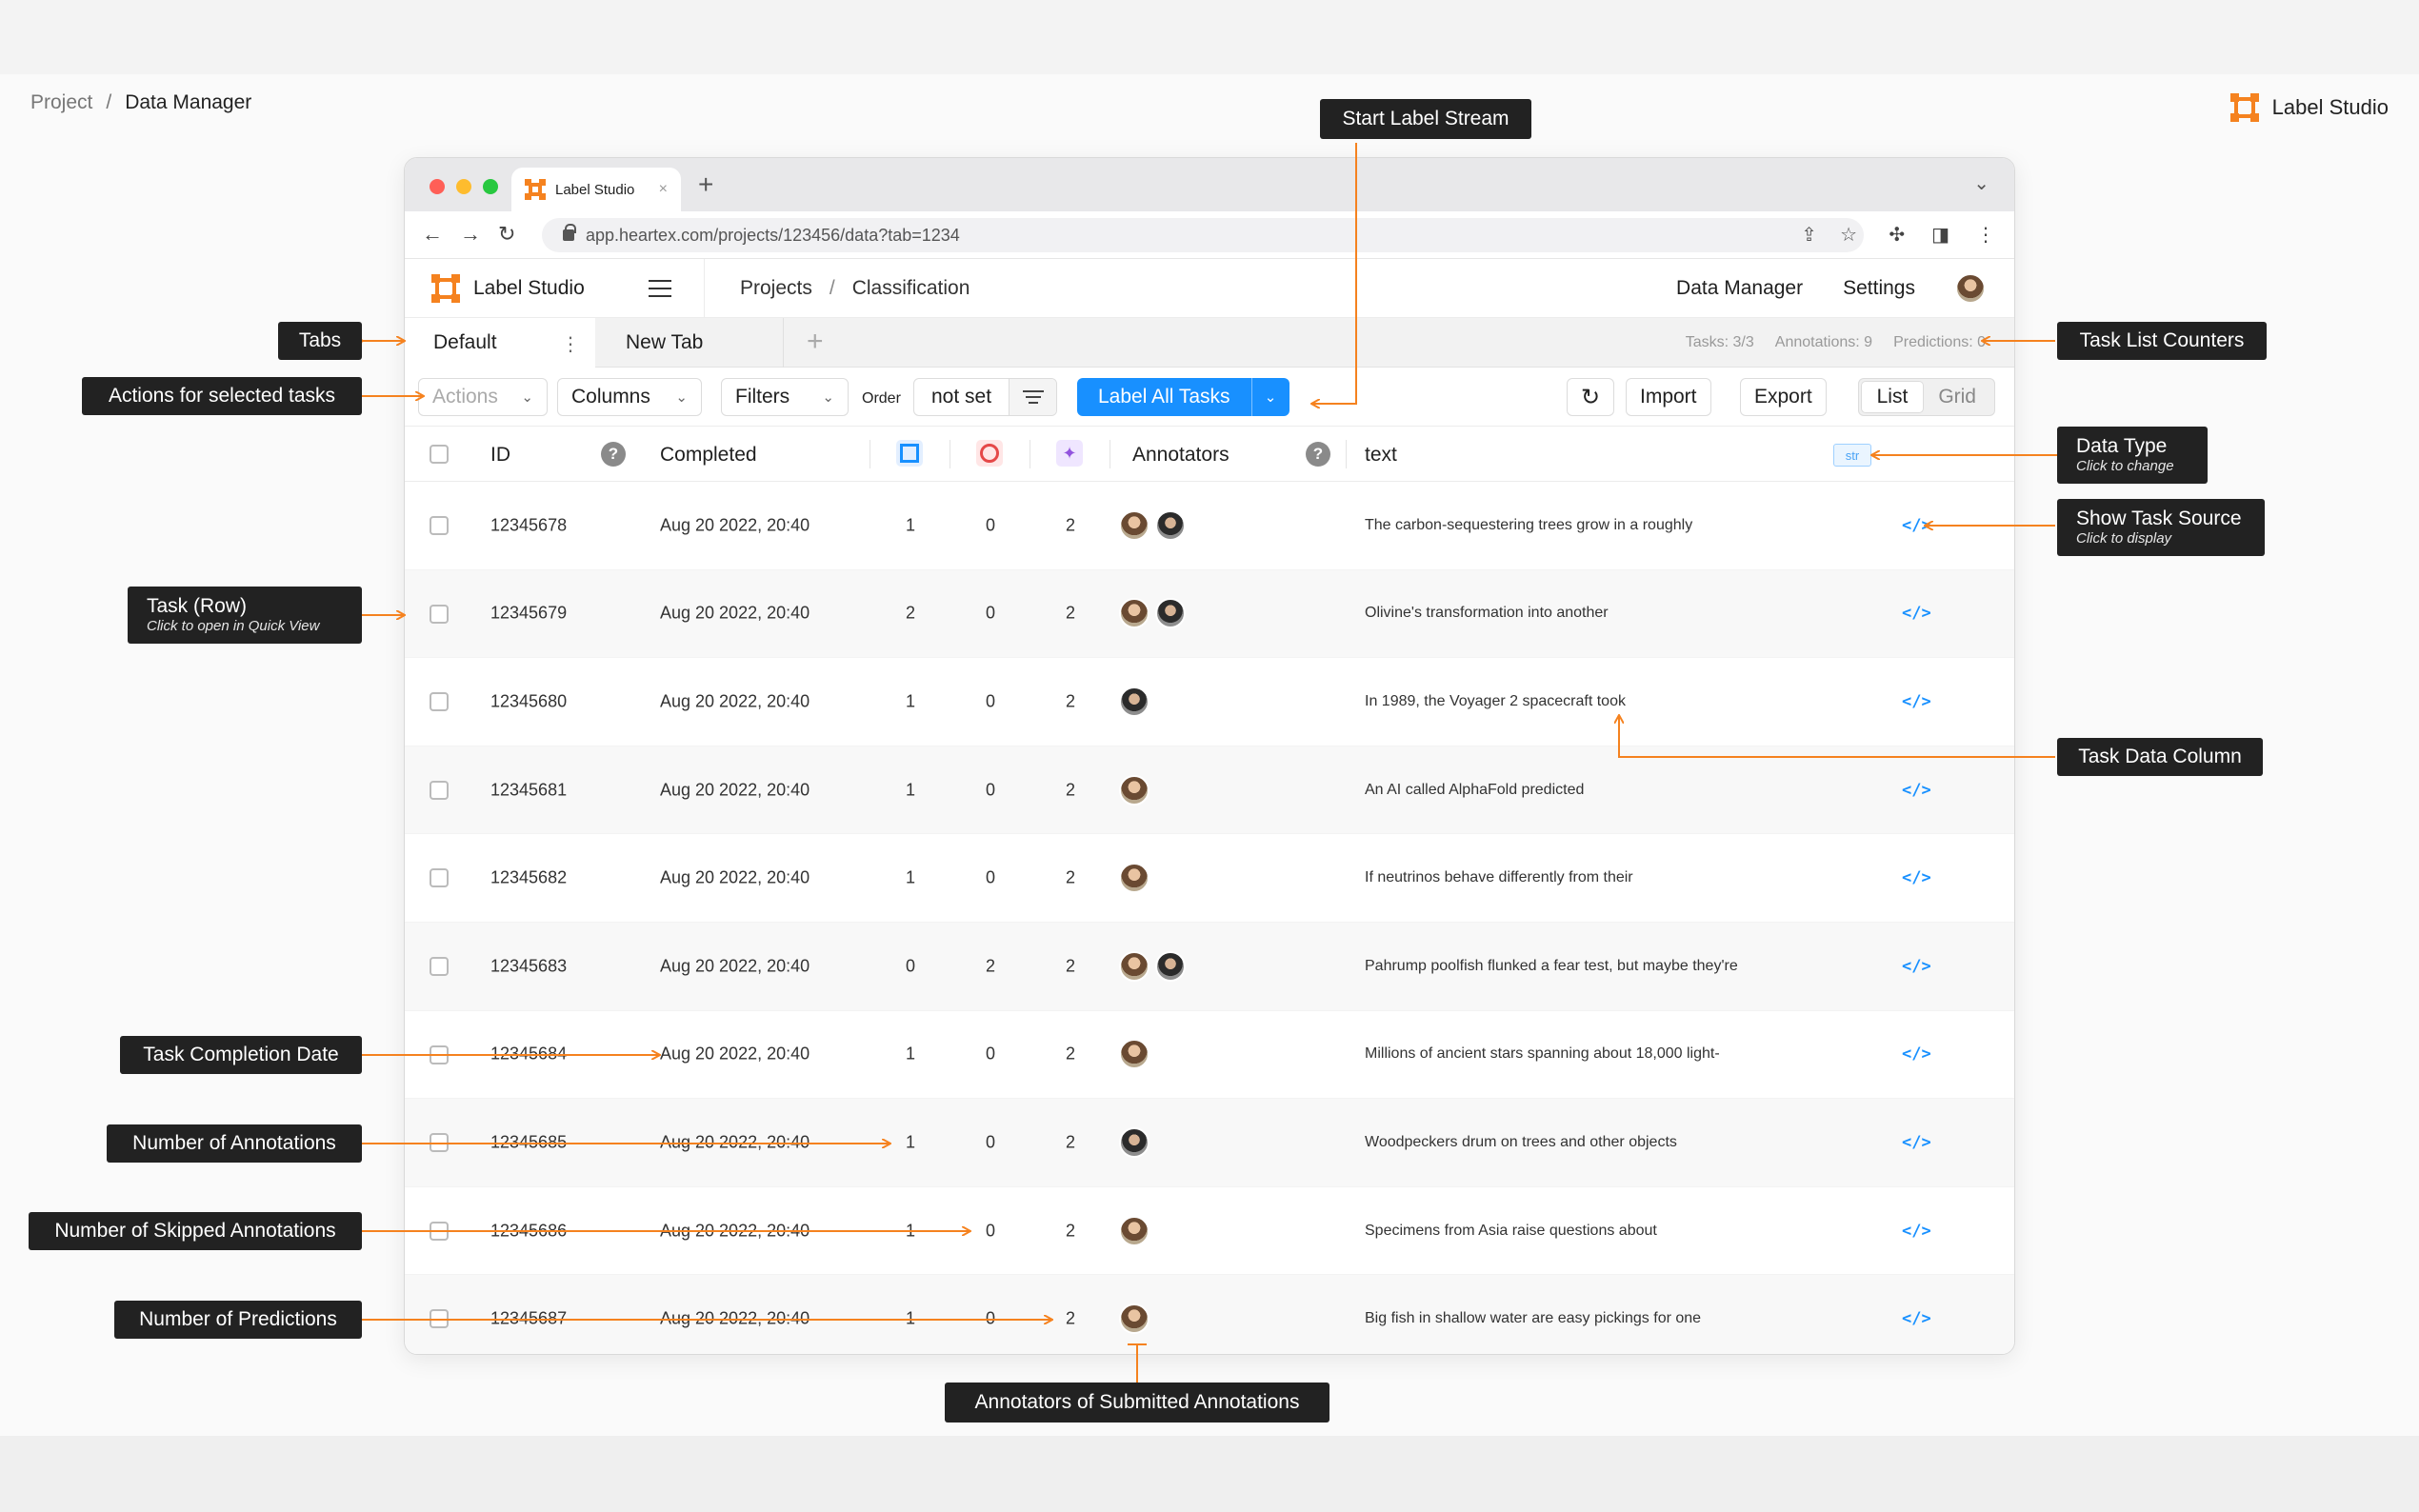 The width and height of the screenshot is (2419, 1512). Describe the element at coordinates (1134, 1319) in the screenshot. I see `cell-annotators` at that location.